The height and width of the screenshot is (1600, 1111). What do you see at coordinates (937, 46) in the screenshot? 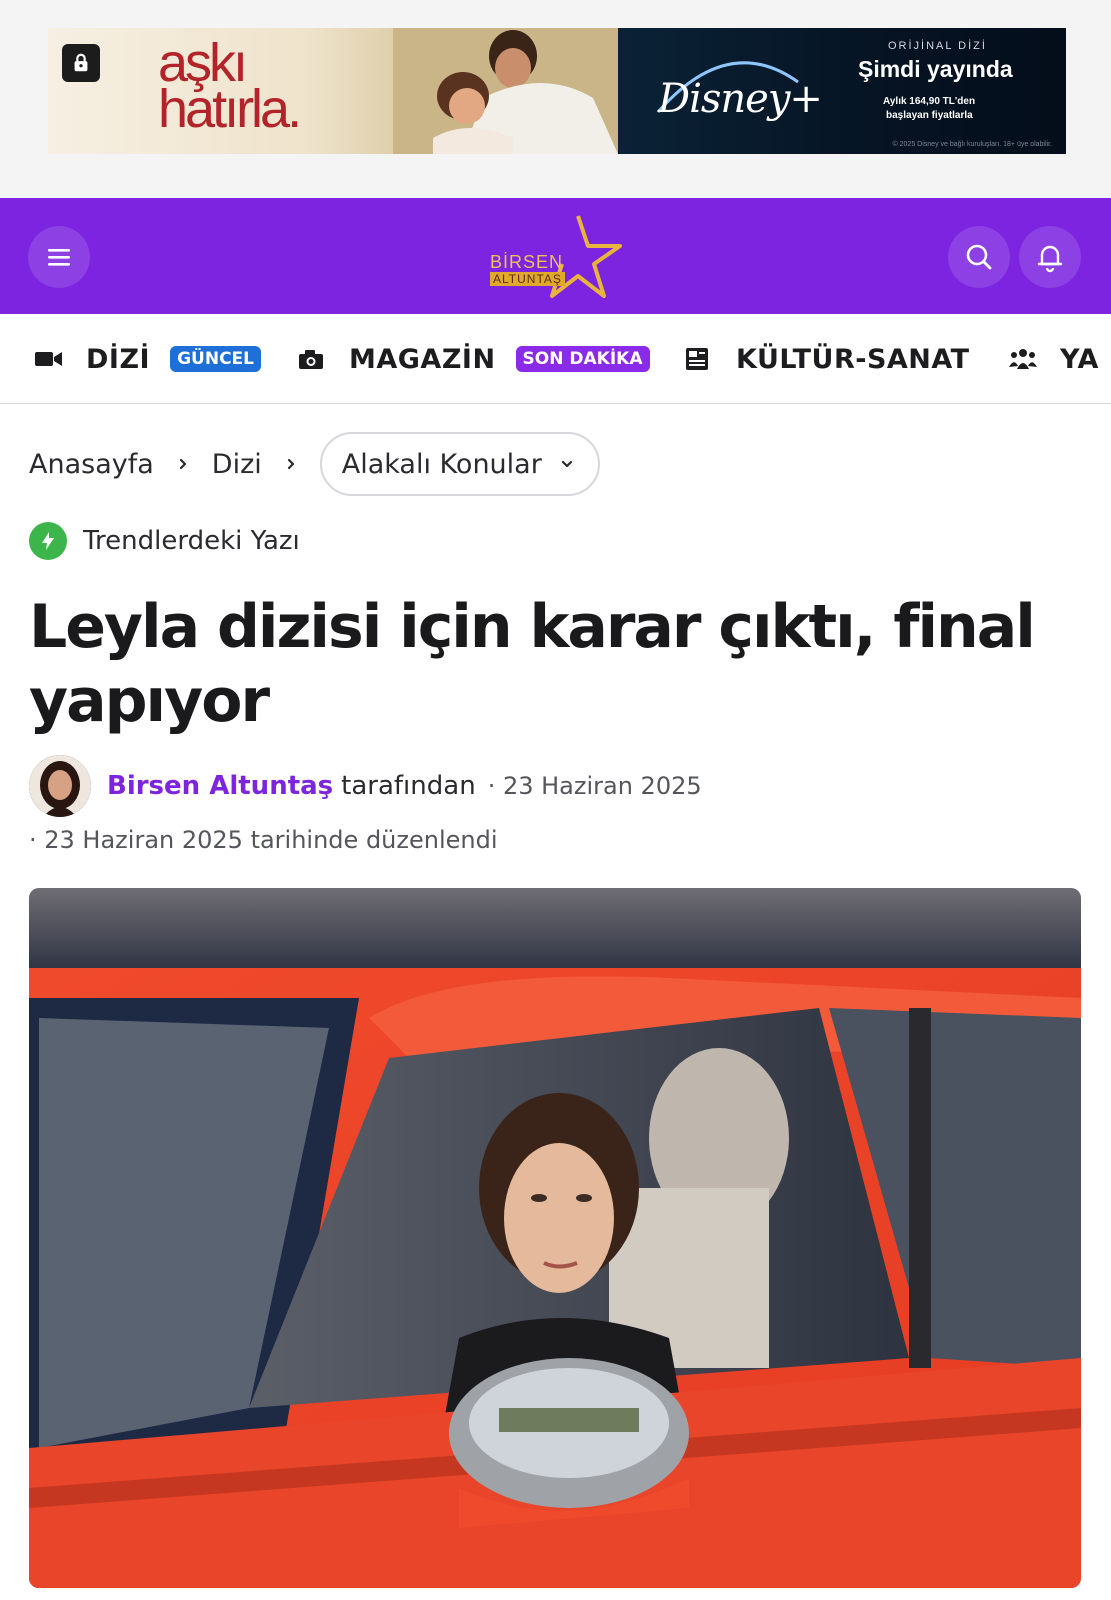
I see `ad-tagline-small: ORİJİNAL DİZİ` at bounding box center [937, 46].